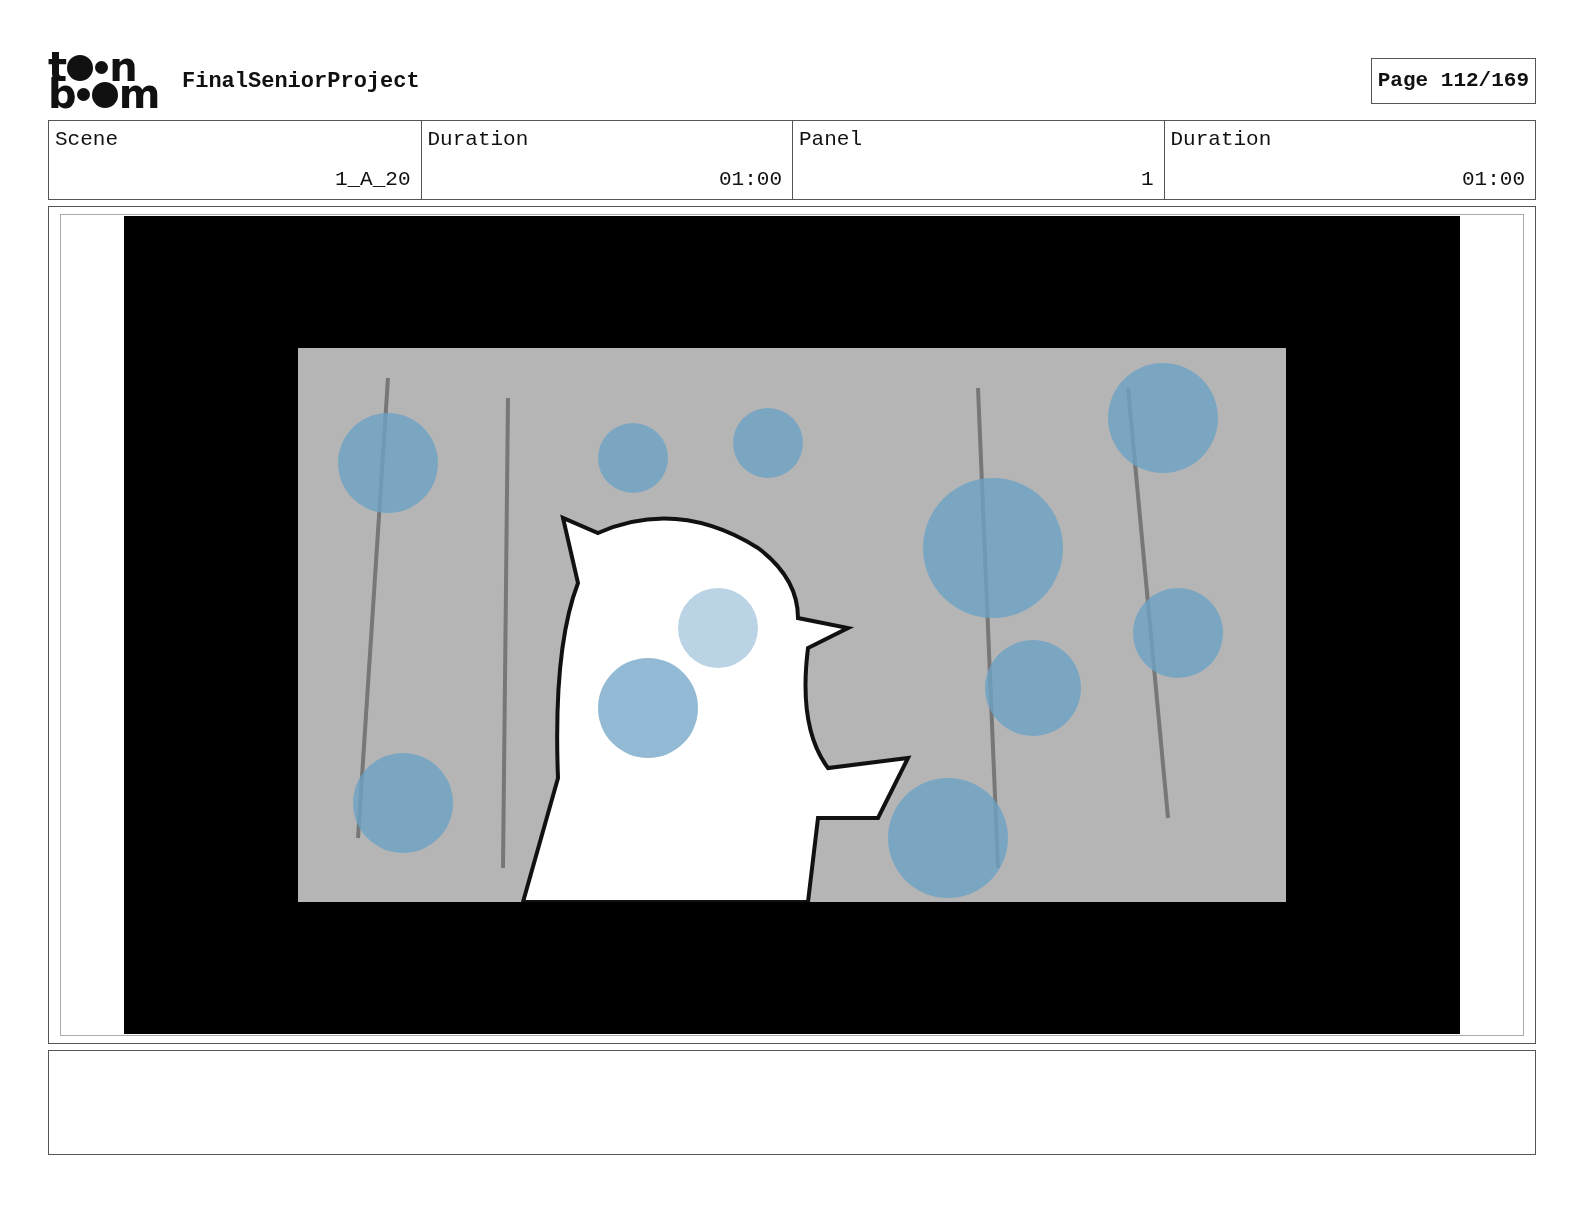  Describe the element at coordinates (1146, 180) in the screenshot. I see `field-value: 1` at that location.